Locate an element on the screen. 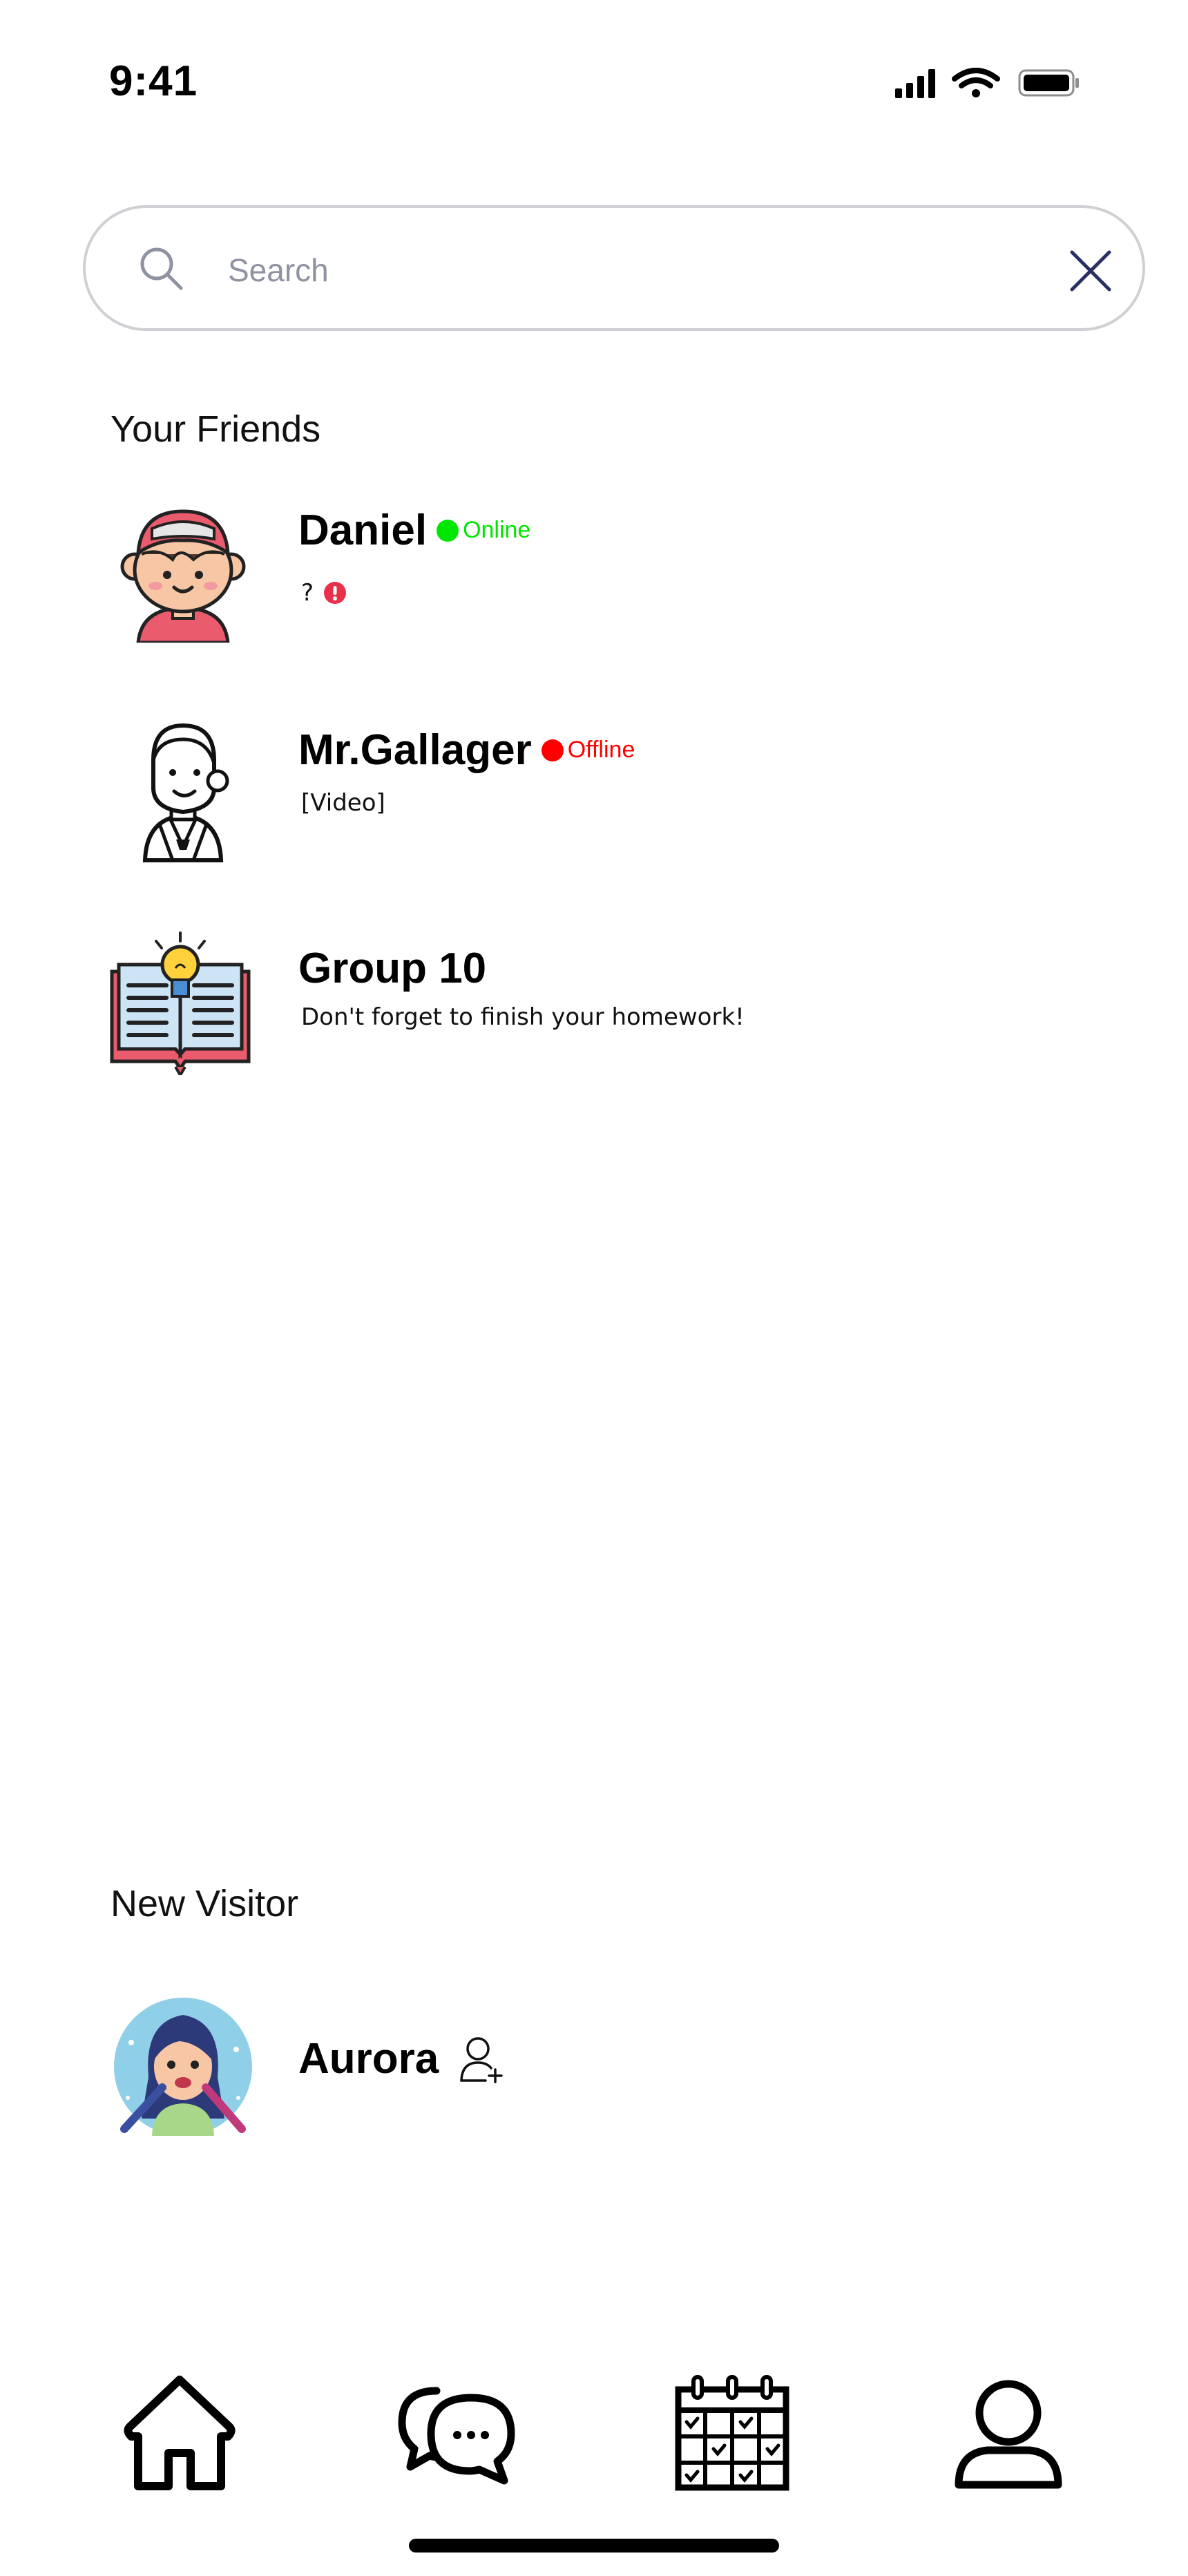 Image resolution: width=1188 pixels, height=2576 pixels. friend-item-daniel: Daniel Online ? is located at coordinates (587, 574).